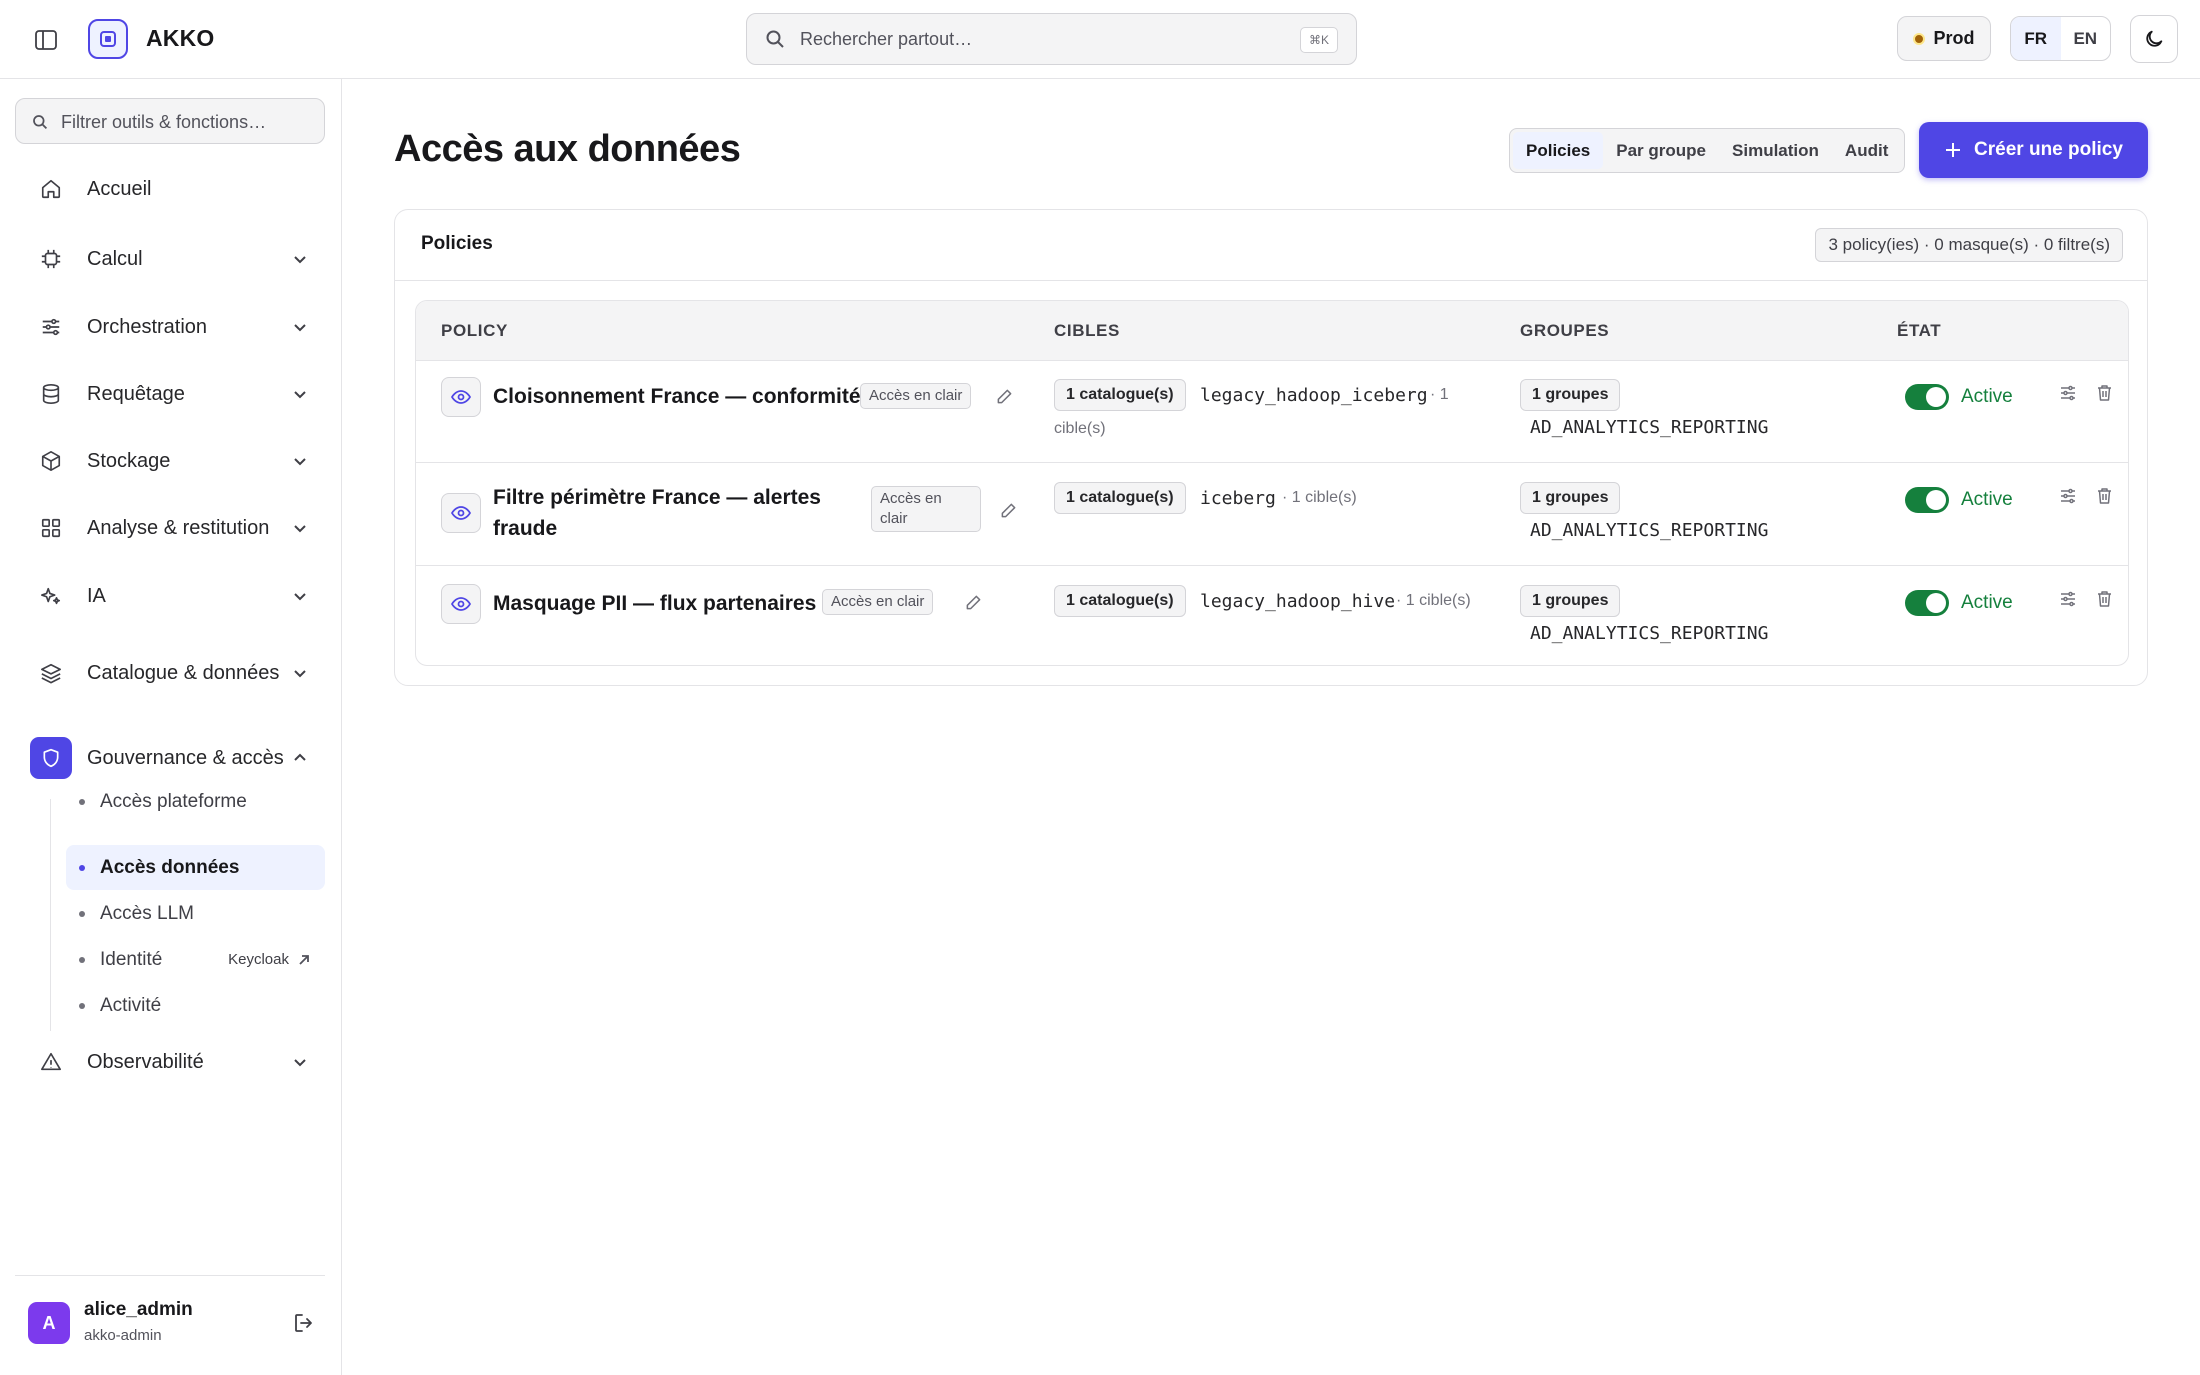  I want to click on sidebar-item-label: Catalogue & données, so click(183, 672).